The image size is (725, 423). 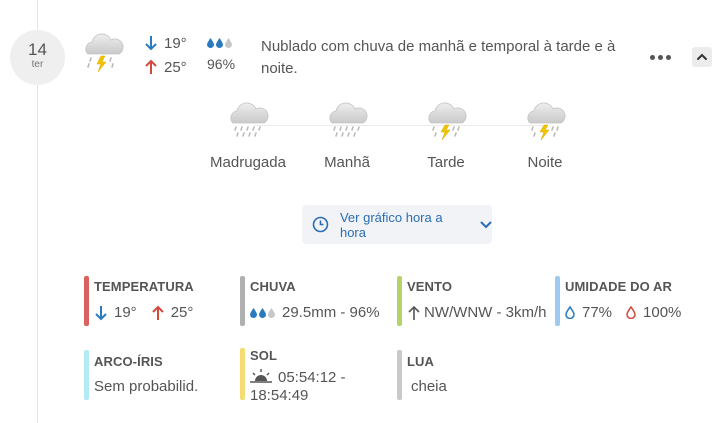 What do you see at coordinates (279, 395) in the screenshot?
I see `sunset-time: 18:54:49` at bounding box center [279, 395].